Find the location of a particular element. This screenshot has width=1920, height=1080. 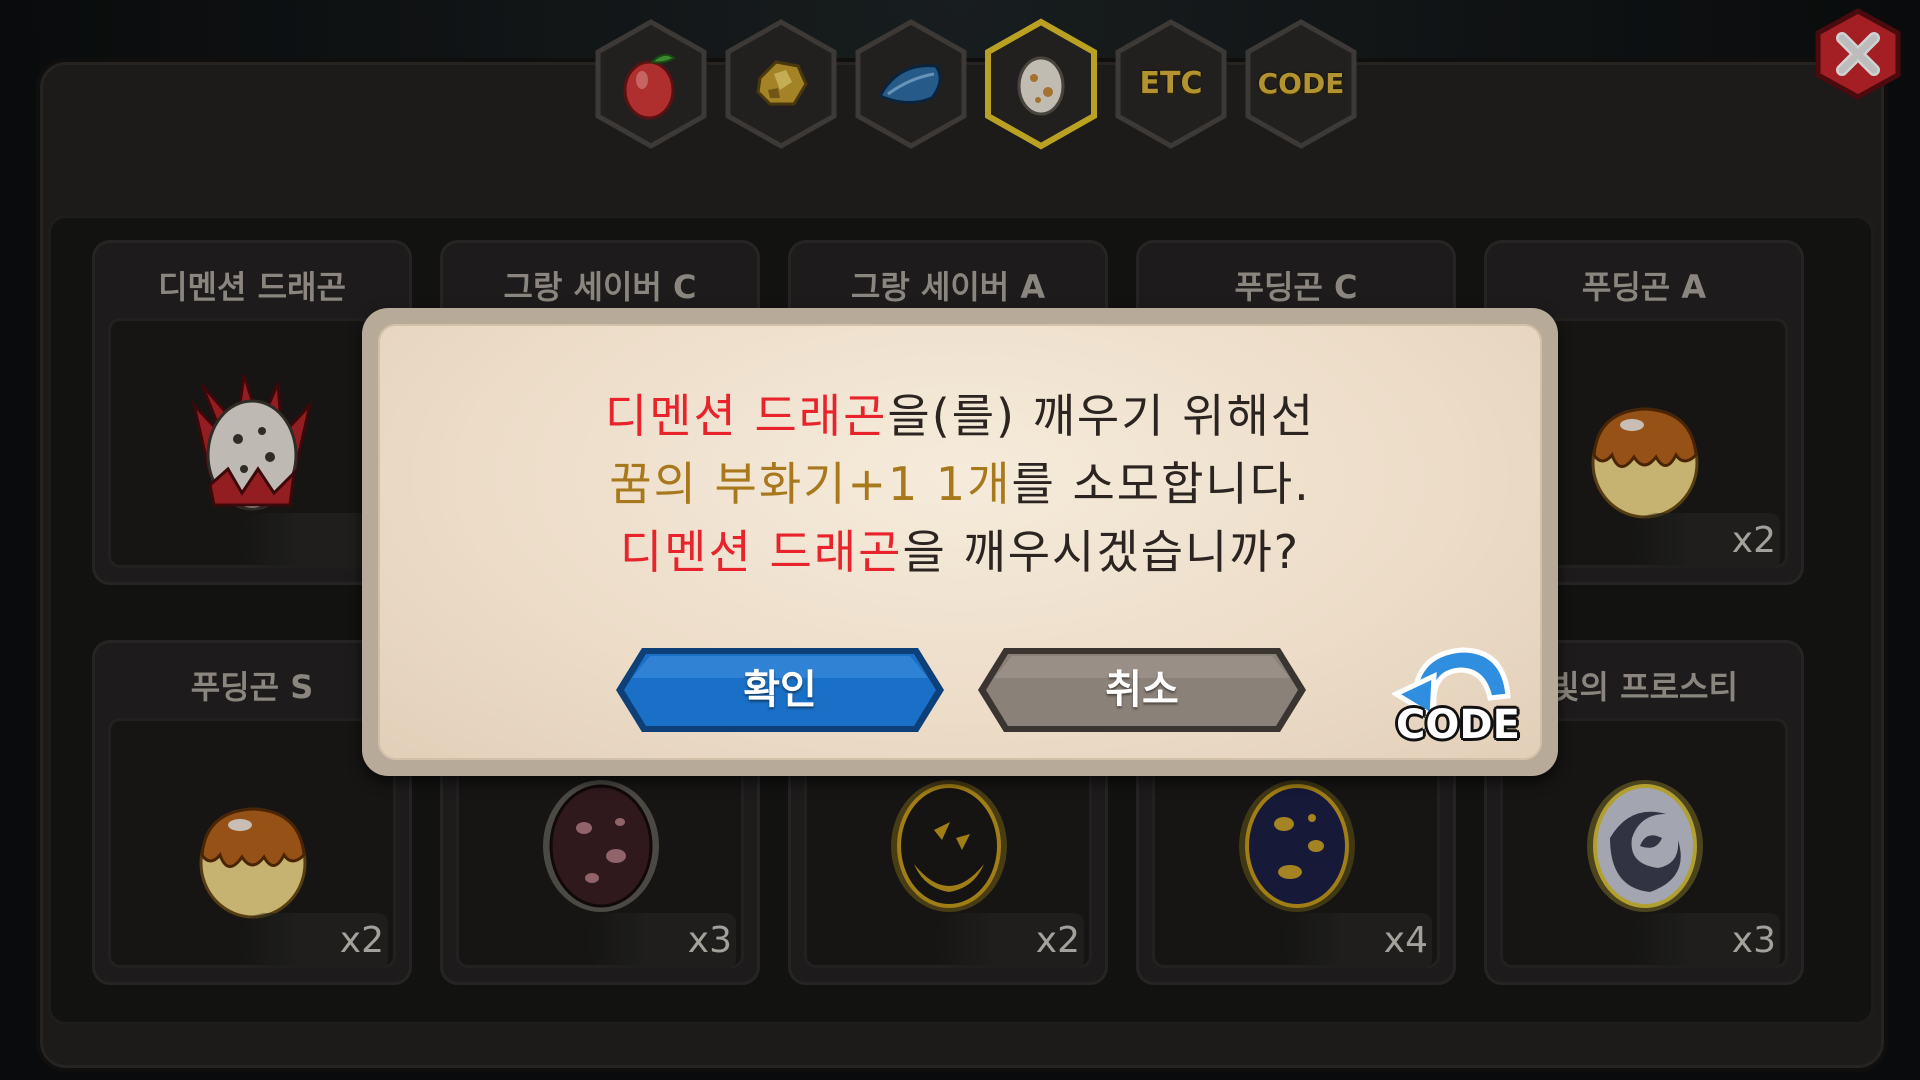

tab-gold is located at coordinates (781, 84).